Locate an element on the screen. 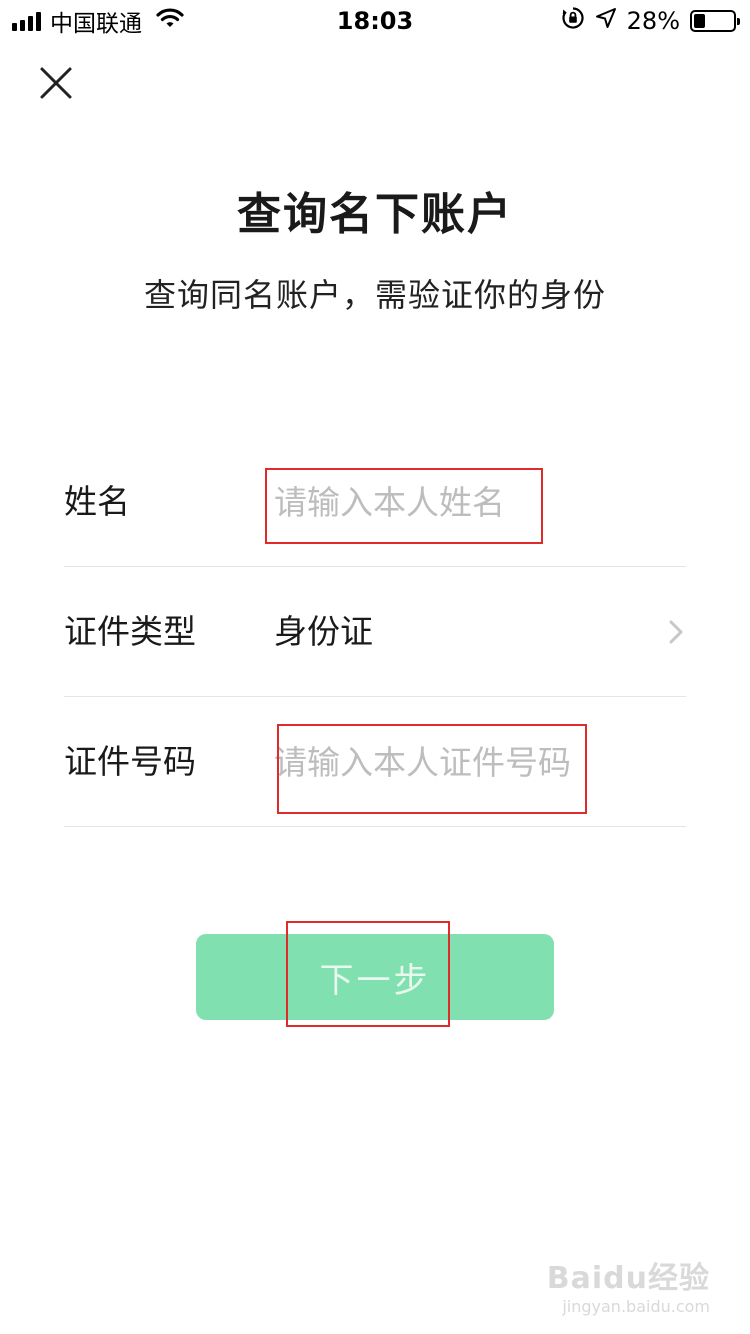 The width and height of the screenshot is (750, 1334). name-input is located at coordinates (454, 502).